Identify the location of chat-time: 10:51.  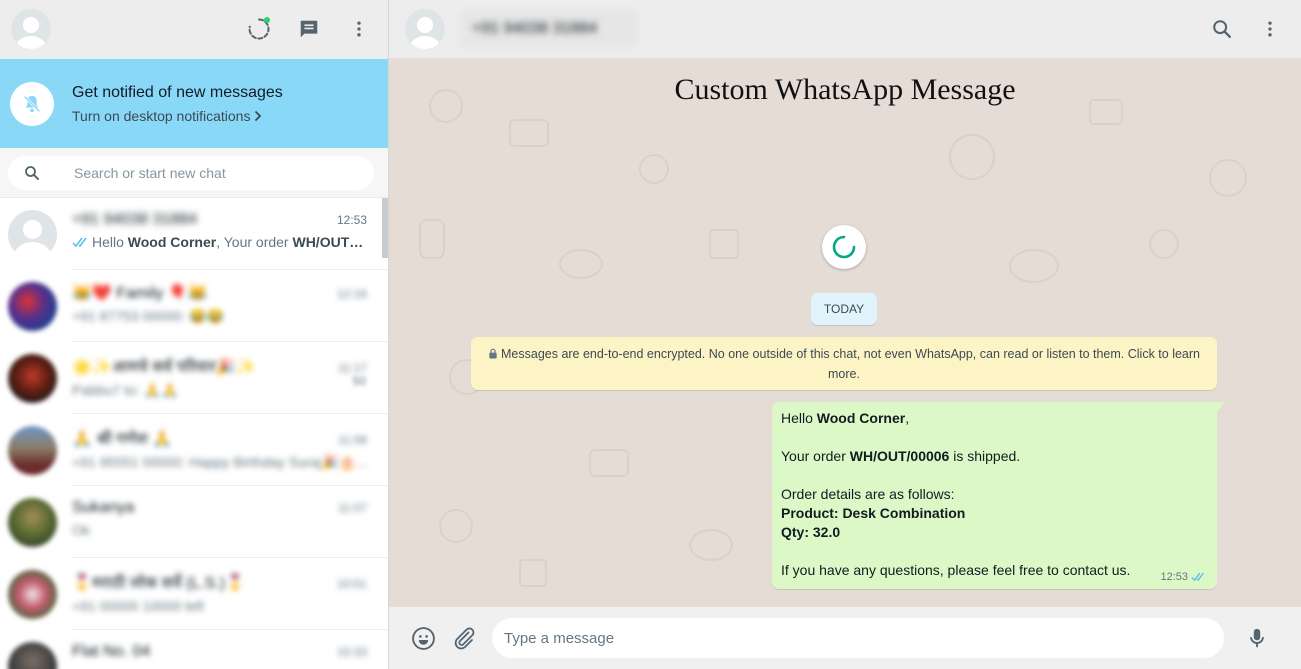
(351, 584).